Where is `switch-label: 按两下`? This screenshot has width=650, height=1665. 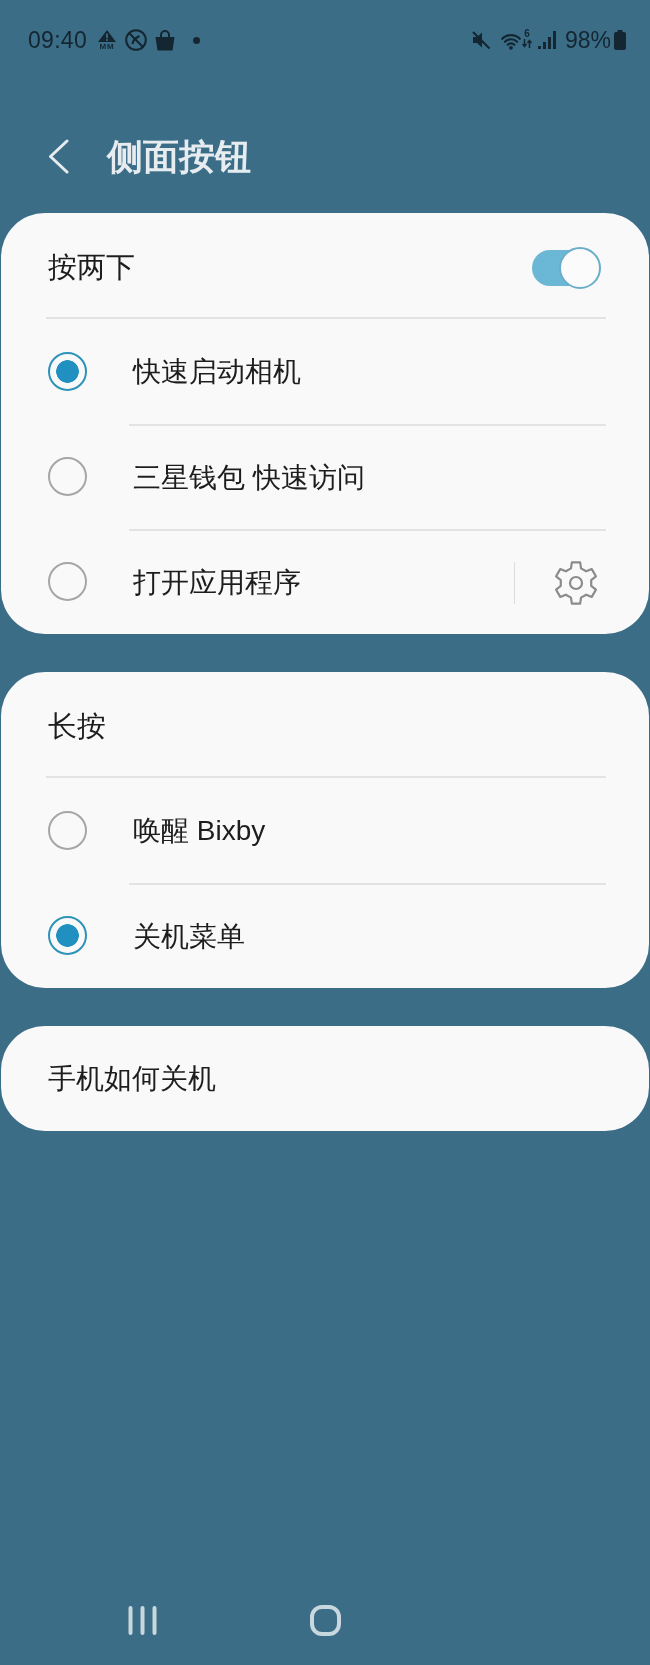 switch-label: 按两下 is located at coordinates (91, 267).